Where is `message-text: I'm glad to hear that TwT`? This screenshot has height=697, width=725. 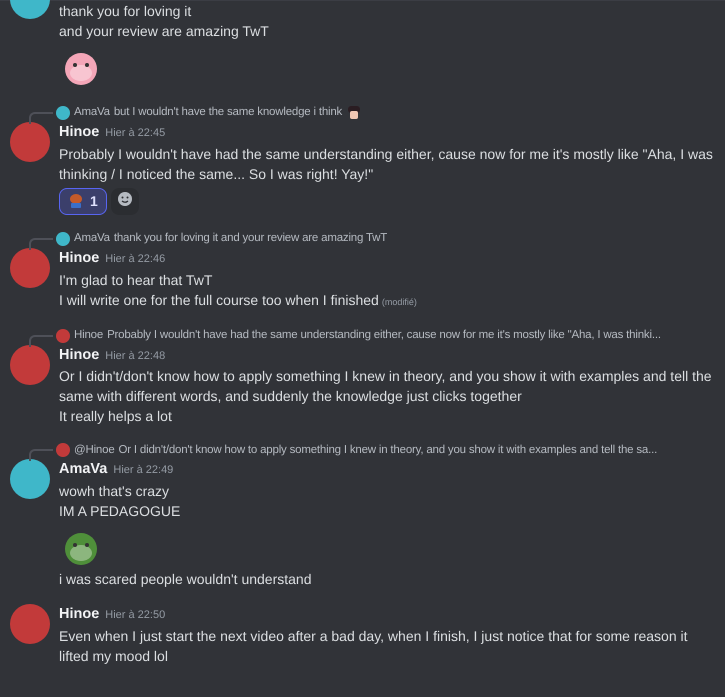
message-text: I'm glad to hear that TwT is located at coordinates (135, 280).